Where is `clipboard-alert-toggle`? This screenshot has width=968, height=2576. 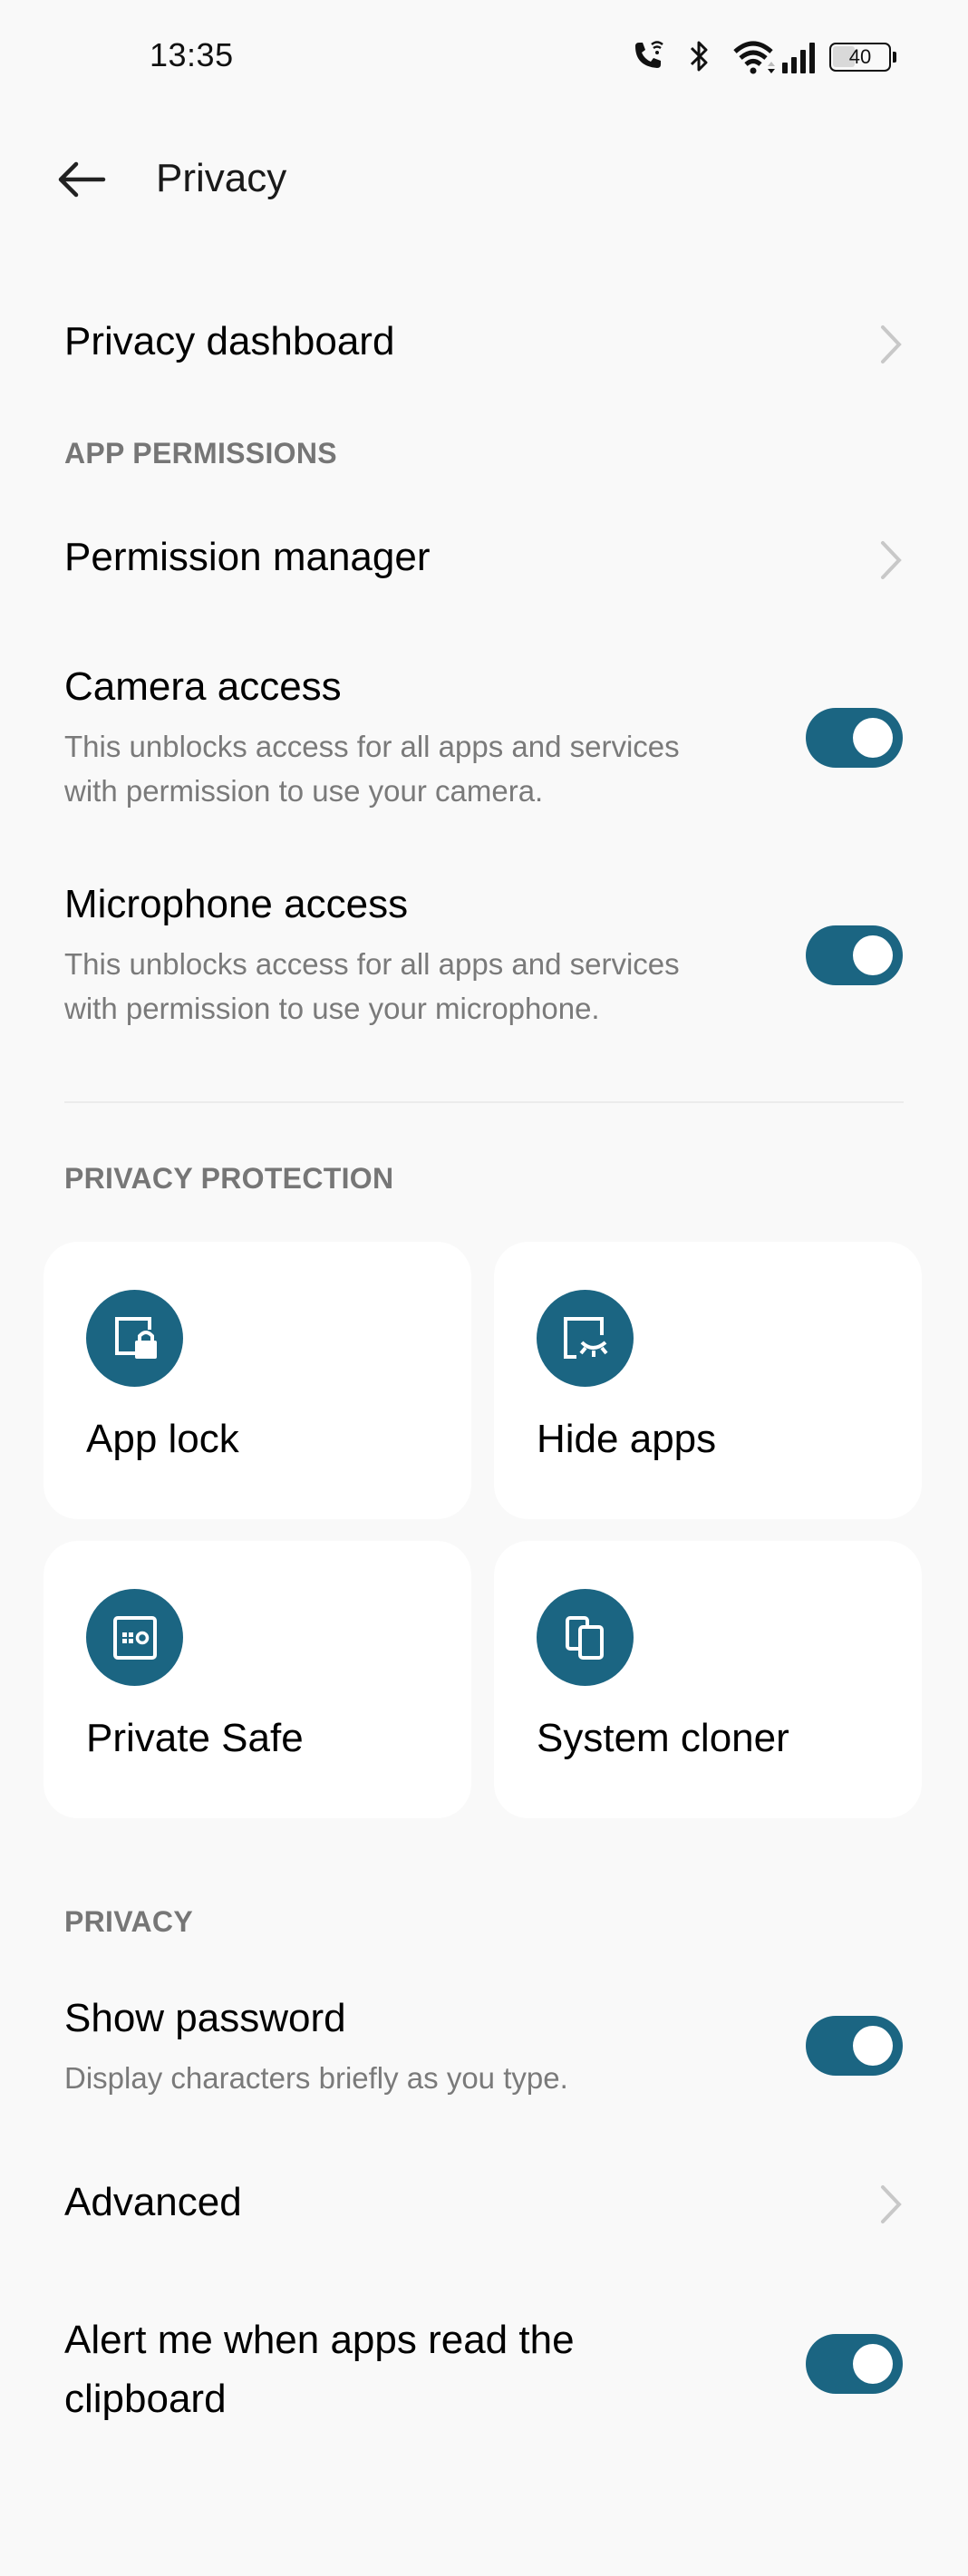 clipboard-alert-toggle is located at coordinates (854, 2364).